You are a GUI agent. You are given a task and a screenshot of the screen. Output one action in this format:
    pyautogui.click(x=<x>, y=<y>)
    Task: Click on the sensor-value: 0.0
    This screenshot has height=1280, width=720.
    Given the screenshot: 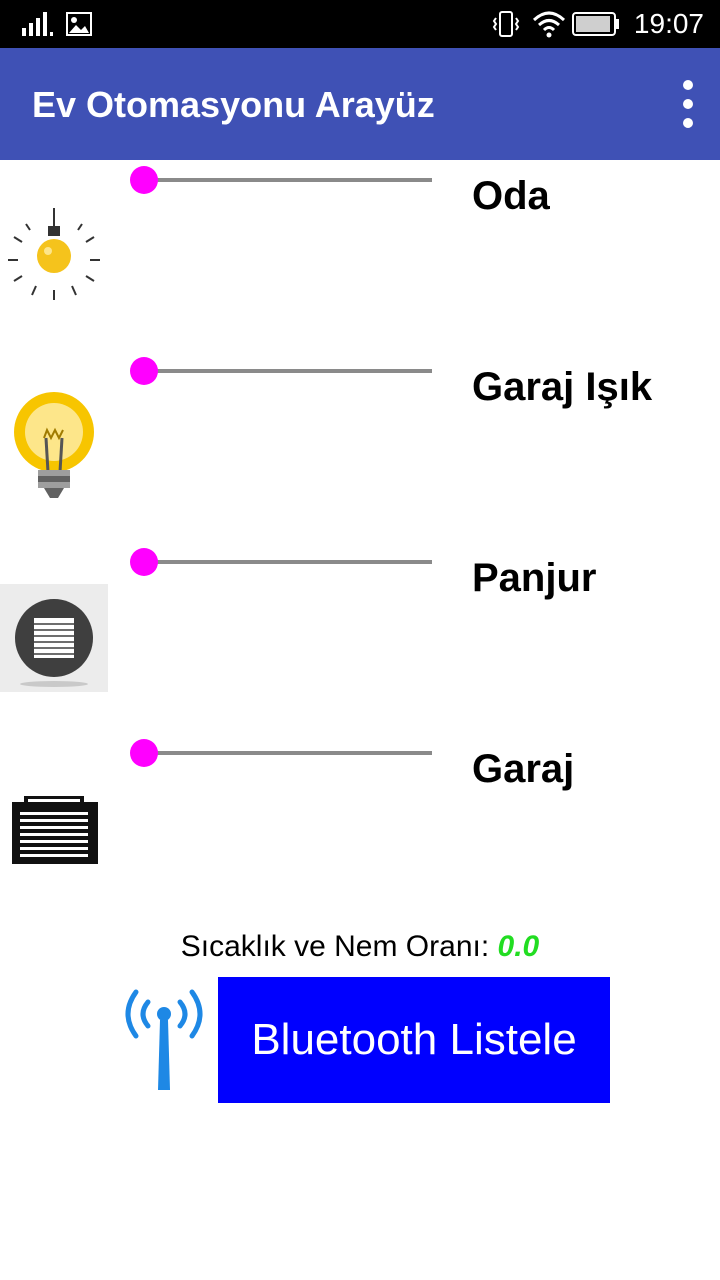 What is the action you would take?
    pyautogui.click(x=518, y=946)
    